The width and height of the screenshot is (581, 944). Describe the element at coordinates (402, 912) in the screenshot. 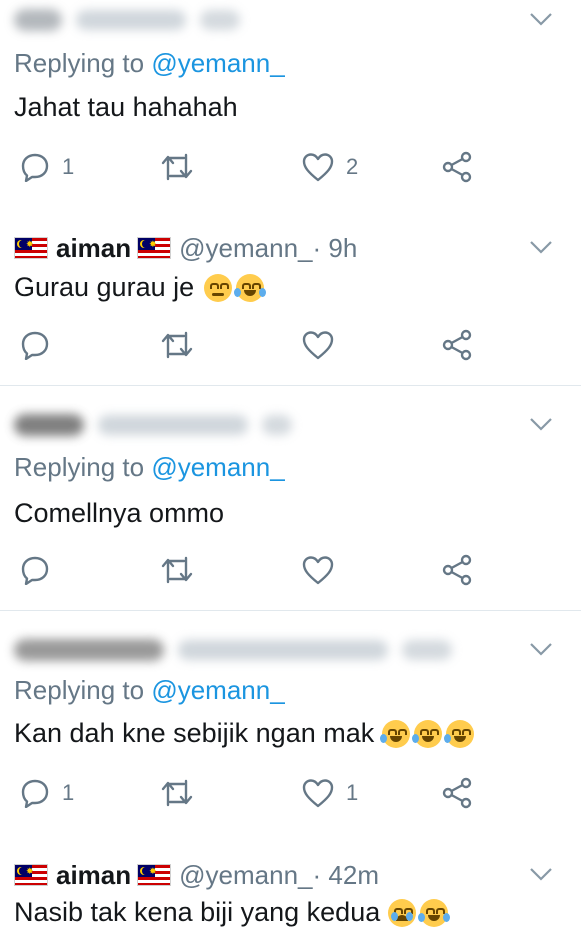

I see `crying-emoji` at that location.